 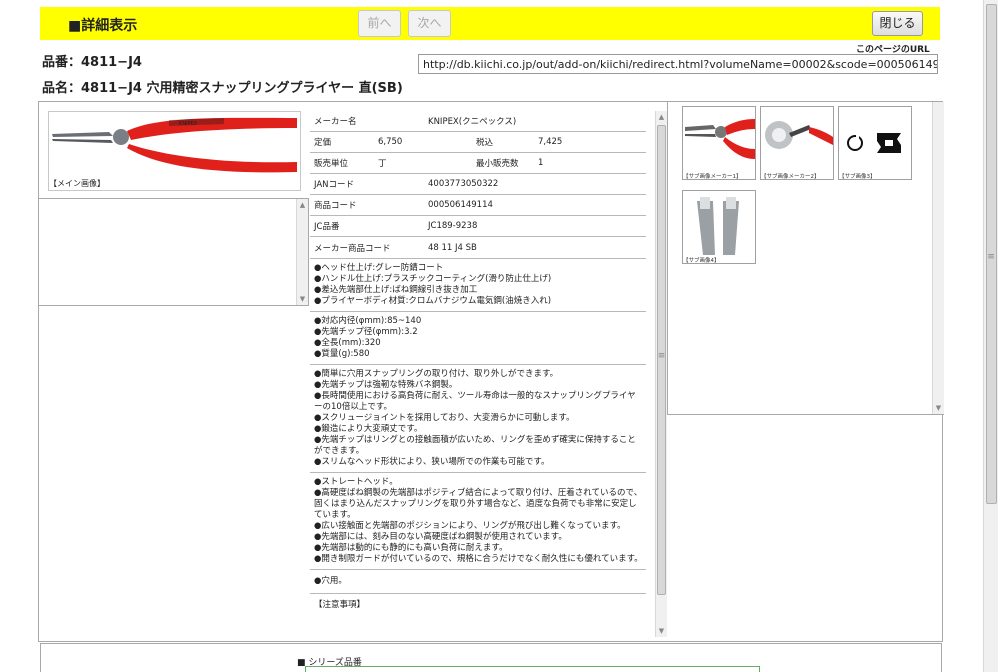 I want to click on feature-line: ●質量(g):580, so click(x=342, y=354).